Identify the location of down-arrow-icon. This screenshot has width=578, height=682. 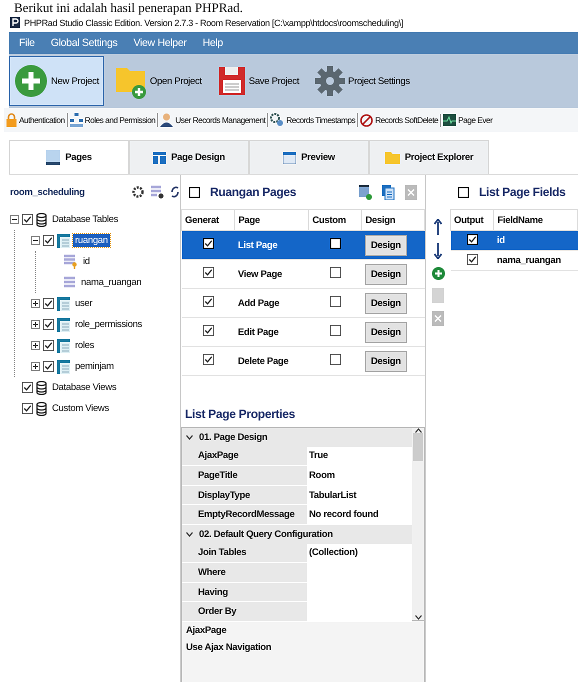
(438, 251).